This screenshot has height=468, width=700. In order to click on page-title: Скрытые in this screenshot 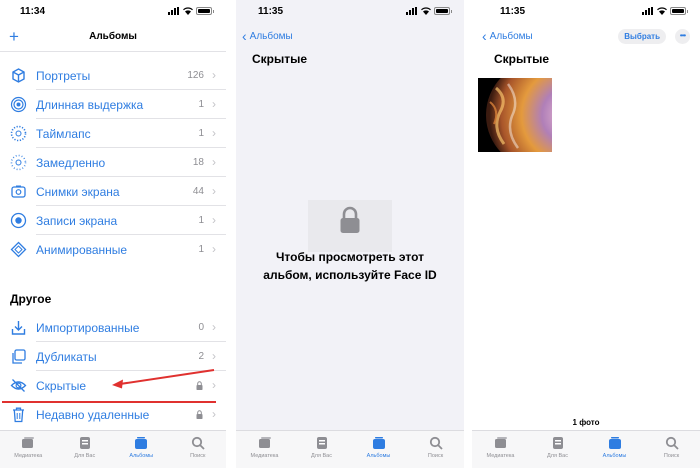, I will do `click(522, 59)`.